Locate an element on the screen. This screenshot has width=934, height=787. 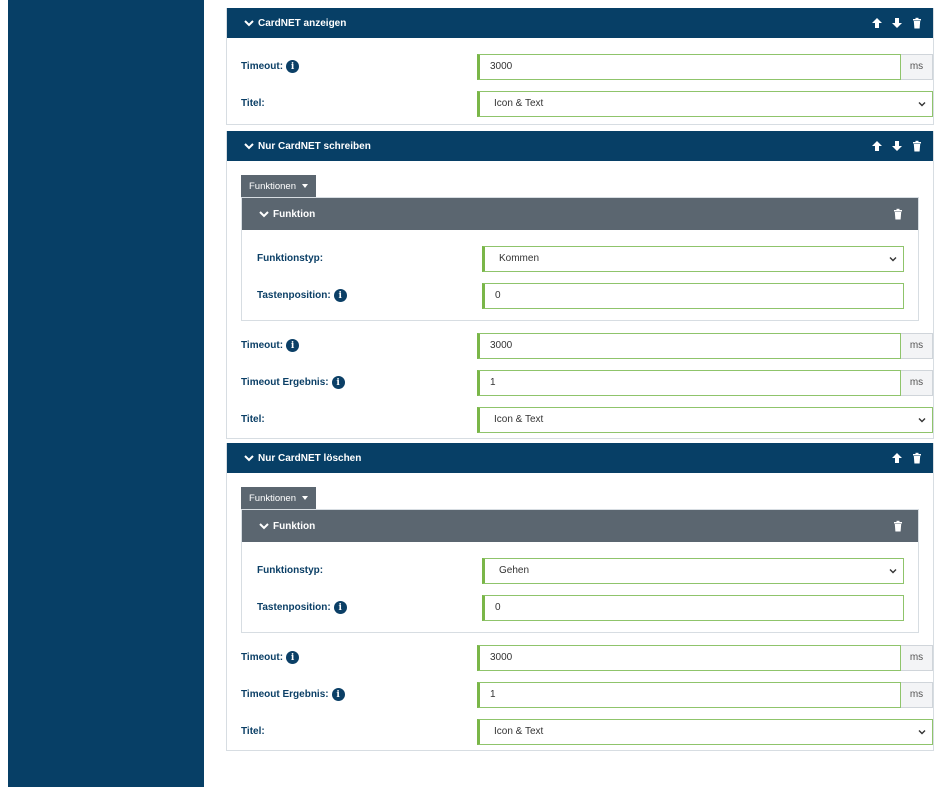
funktionstyp-select: Gehen is located at coordinates (693, 570).